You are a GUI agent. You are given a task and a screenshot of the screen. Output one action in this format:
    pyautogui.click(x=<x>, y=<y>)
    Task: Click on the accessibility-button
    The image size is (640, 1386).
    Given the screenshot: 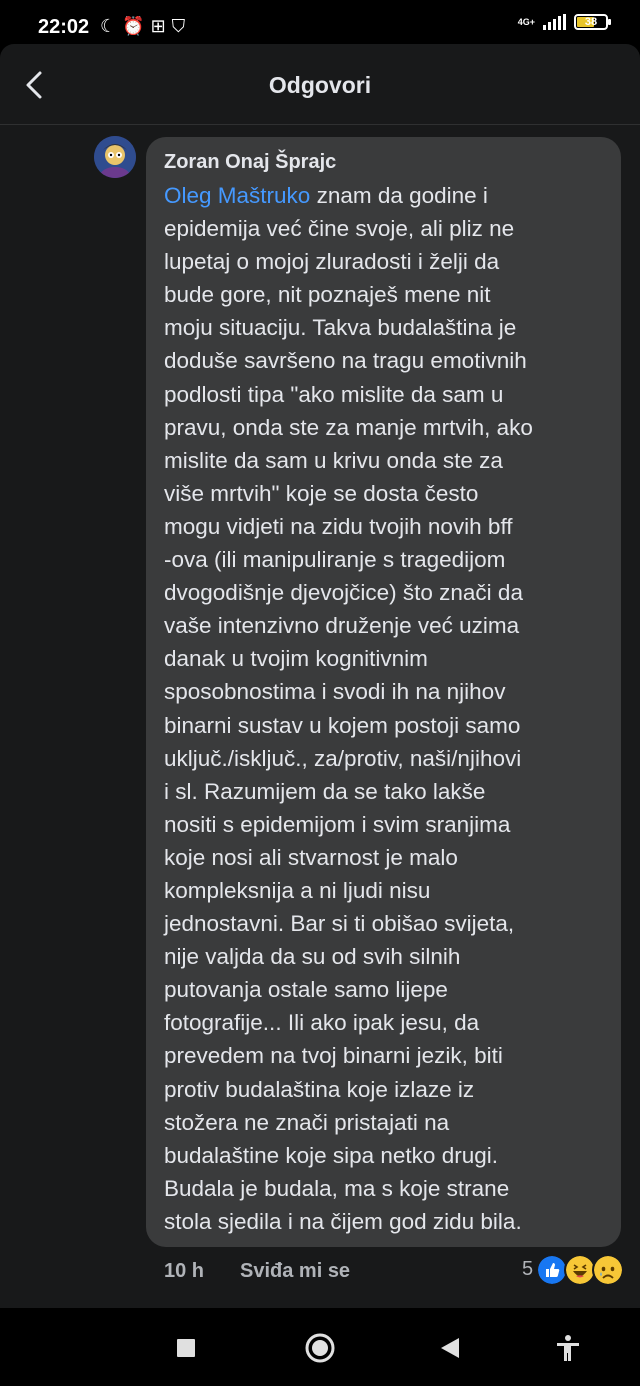 What is the action you would take?
    pyautogui.click(x=568, y=1348)
    